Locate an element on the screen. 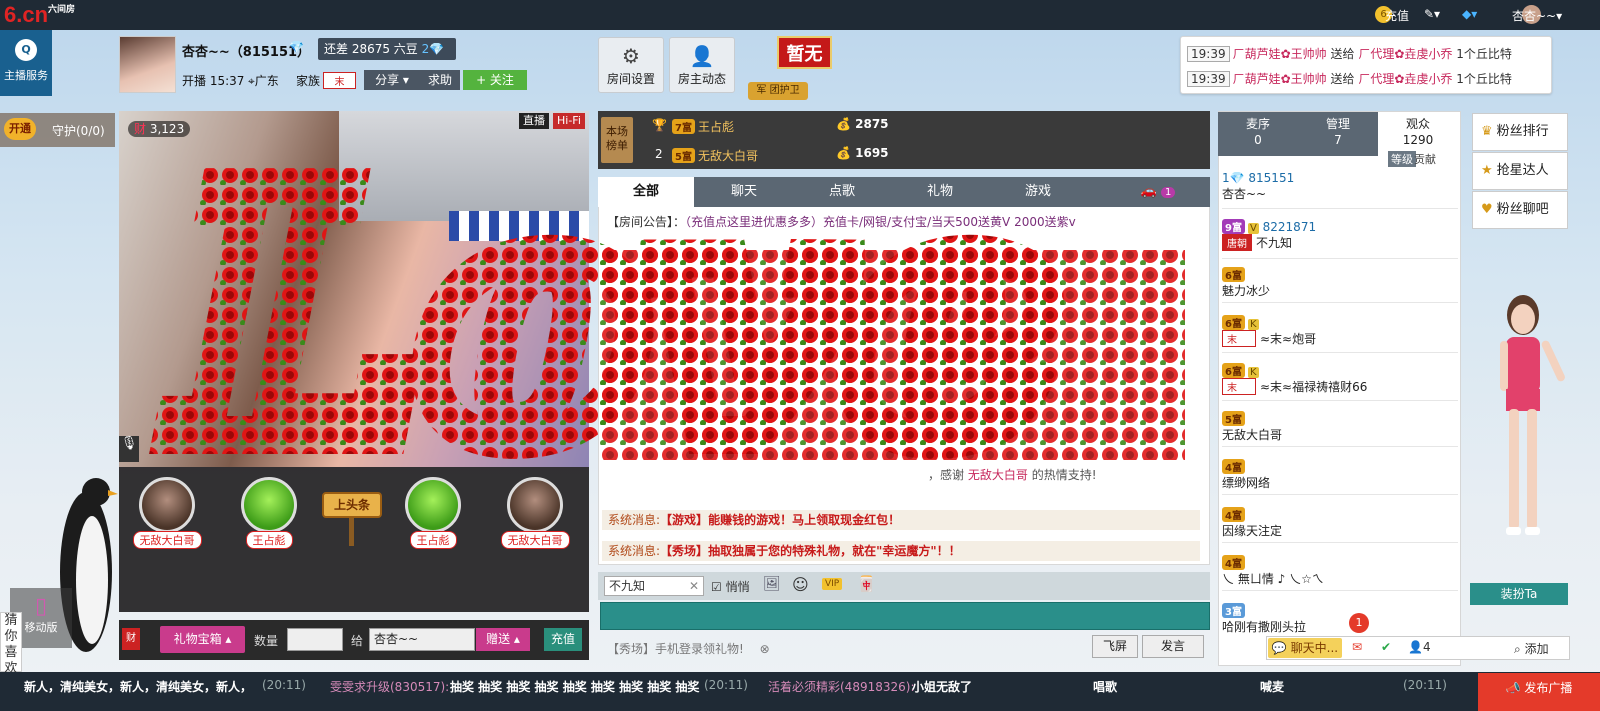  tab-songs: 点歌 is located at coordinates (842, 192).